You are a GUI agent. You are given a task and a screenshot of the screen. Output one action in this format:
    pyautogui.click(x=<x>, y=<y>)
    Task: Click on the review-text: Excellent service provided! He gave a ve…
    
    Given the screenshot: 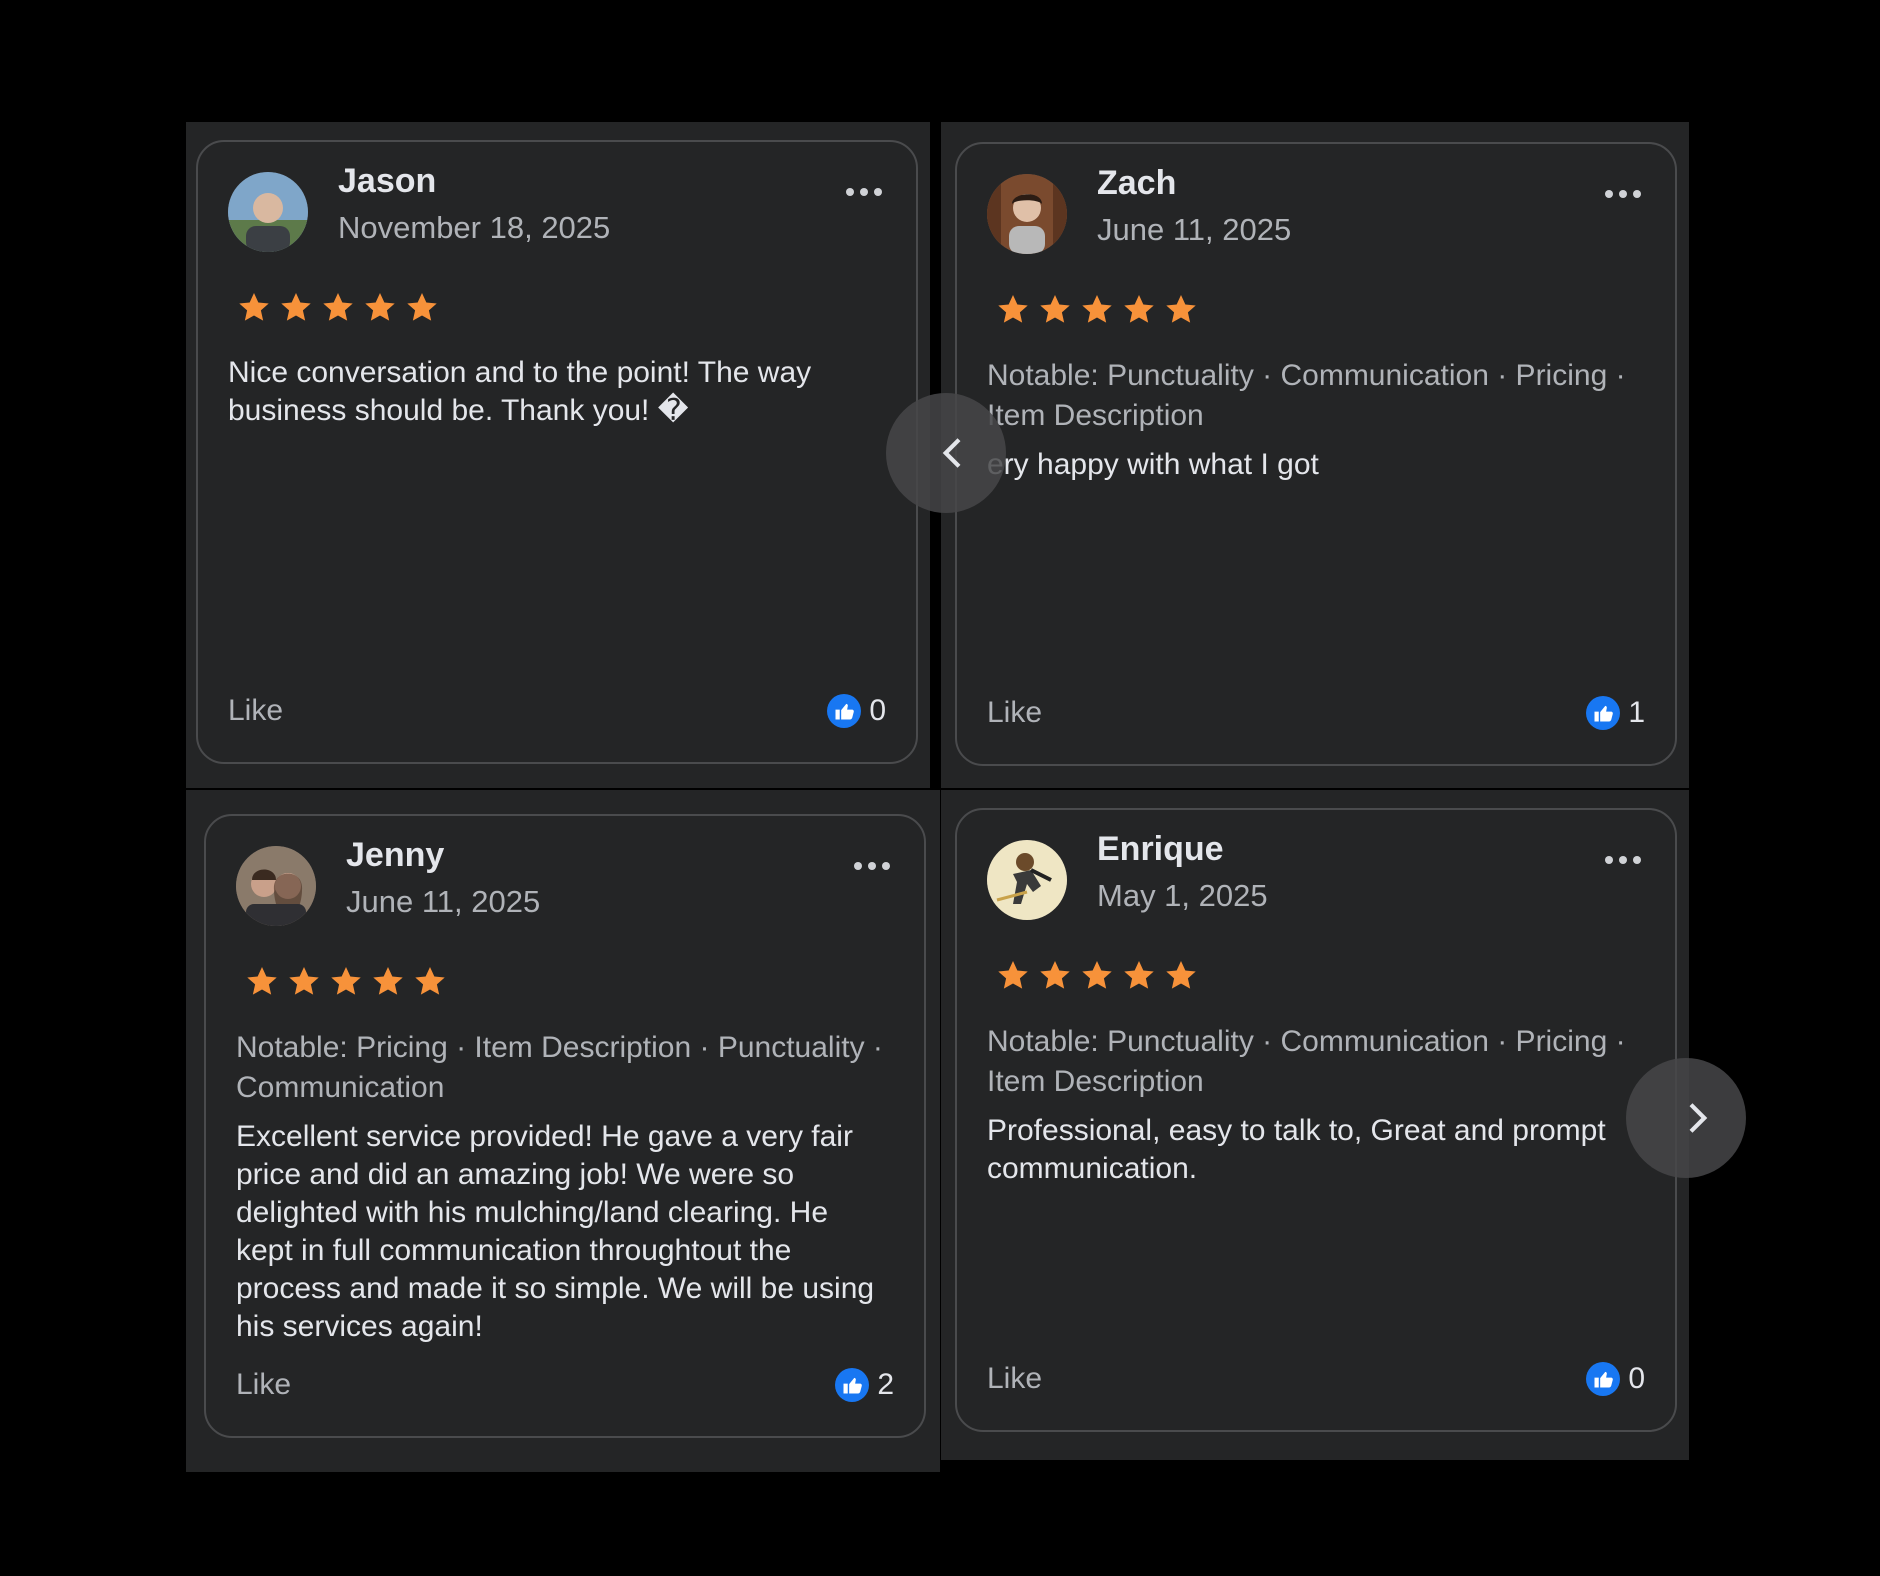 What is the action you would take?
    pyautogui.click(x=555, y=1231)
    